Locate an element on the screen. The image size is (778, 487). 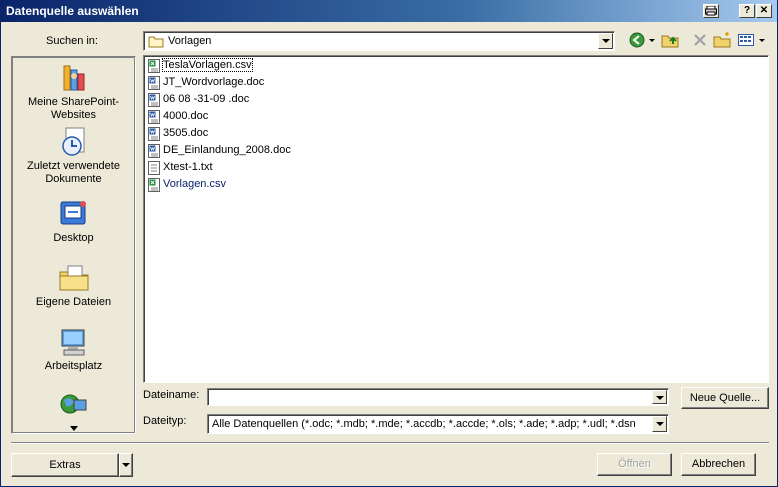
views-dropdown-icon is located at coordinates (762, 40).